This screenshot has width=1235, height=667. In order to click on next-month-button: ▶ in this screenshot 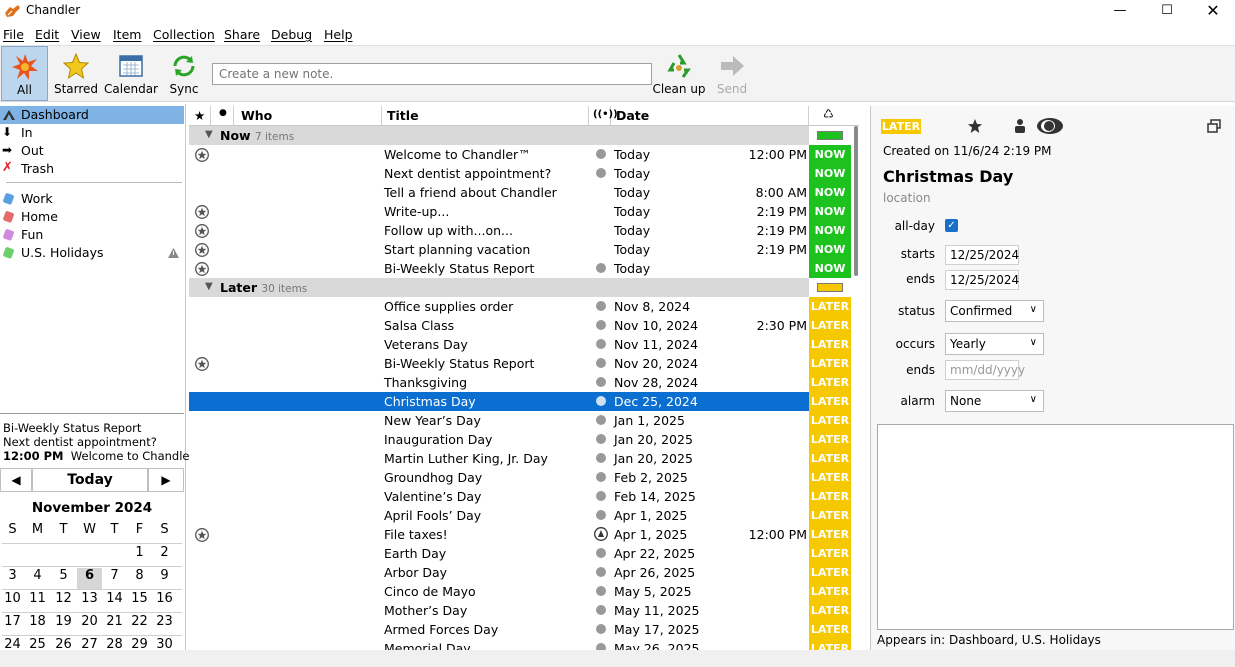, I will do `click(166, 480)`.